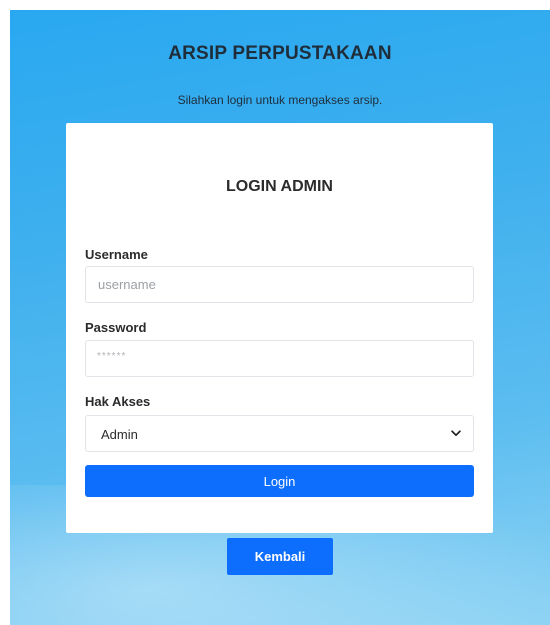 Image resolution: width=550 pixels, height=625 pixels. I want to click on login-card-title: LOGIN ADMIN, so click(279, 186).